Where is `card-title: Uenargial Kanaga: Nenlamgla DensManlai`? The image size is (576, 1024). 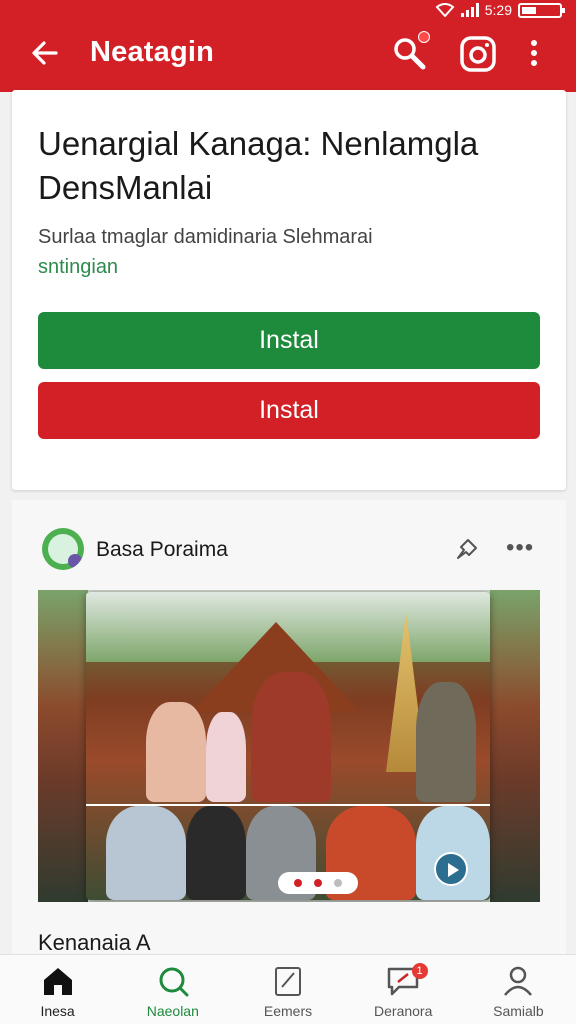
card-title: Uenargial Kanaga: Nenlamgla DensManlai is located at coordinates (258, 165).